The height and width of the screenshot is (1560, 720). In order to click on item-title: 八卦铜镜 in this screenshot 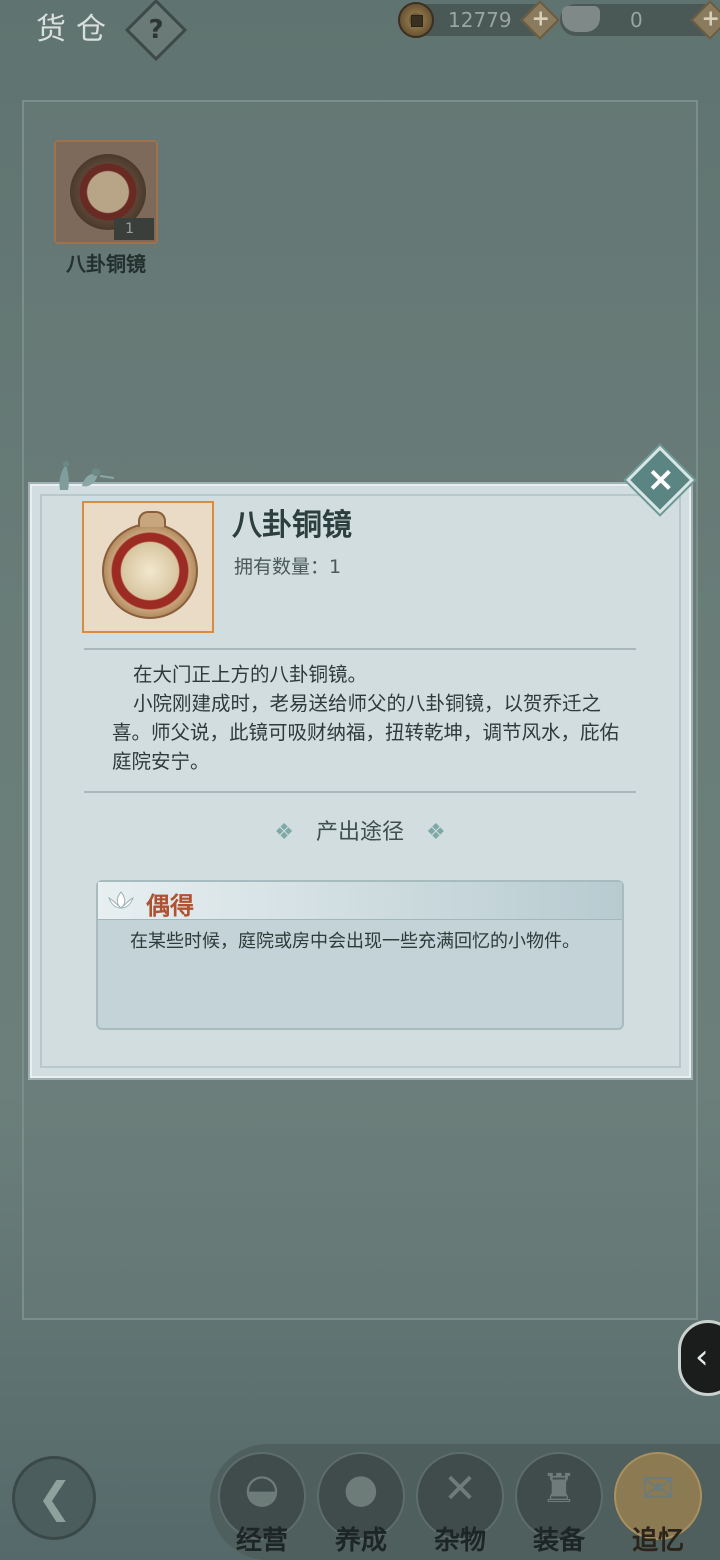, I will do `click(292, 525)`.